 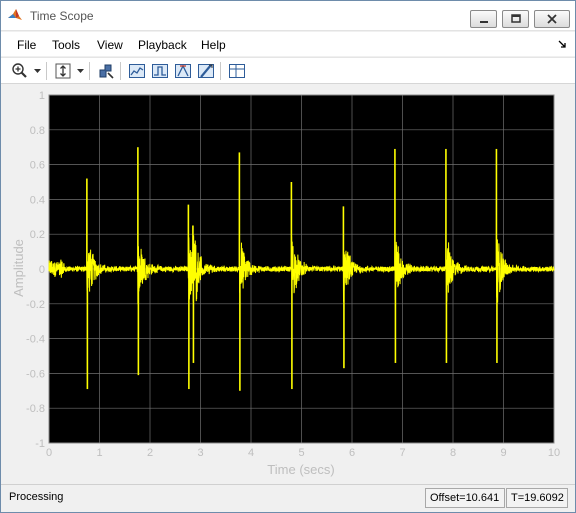 I want to click on menu-bar: File Tools View Playback Help, so click(x=288, y=44).